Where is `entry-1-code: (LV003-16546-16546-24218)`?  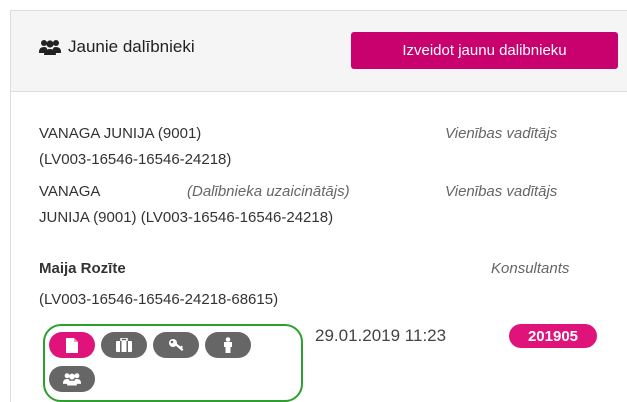
entry-1-code: (LV003-16546-16546-24218) is located at coordinates (135, 159).